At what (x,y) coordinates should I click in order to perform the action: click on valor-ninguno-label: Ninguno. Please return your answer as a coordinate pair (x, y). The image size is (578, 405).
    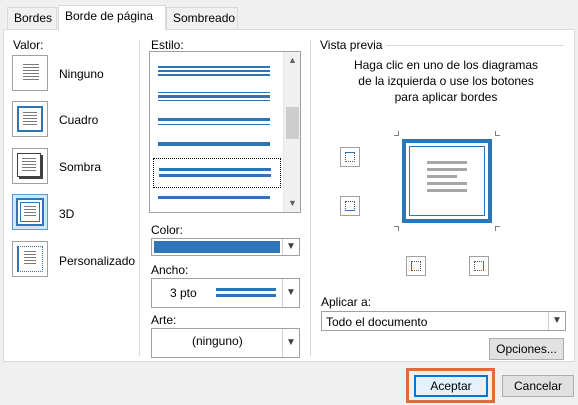
    Looking at the image, I should click on (81, 74).